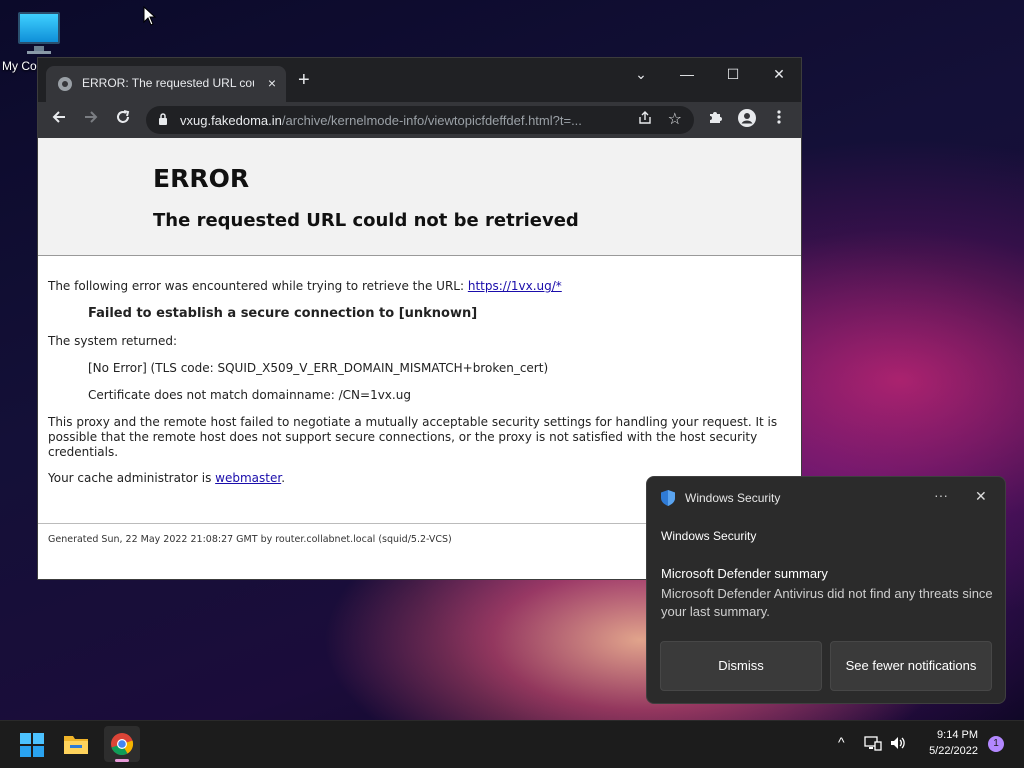  I want to click on start-button, so click(33, 744).